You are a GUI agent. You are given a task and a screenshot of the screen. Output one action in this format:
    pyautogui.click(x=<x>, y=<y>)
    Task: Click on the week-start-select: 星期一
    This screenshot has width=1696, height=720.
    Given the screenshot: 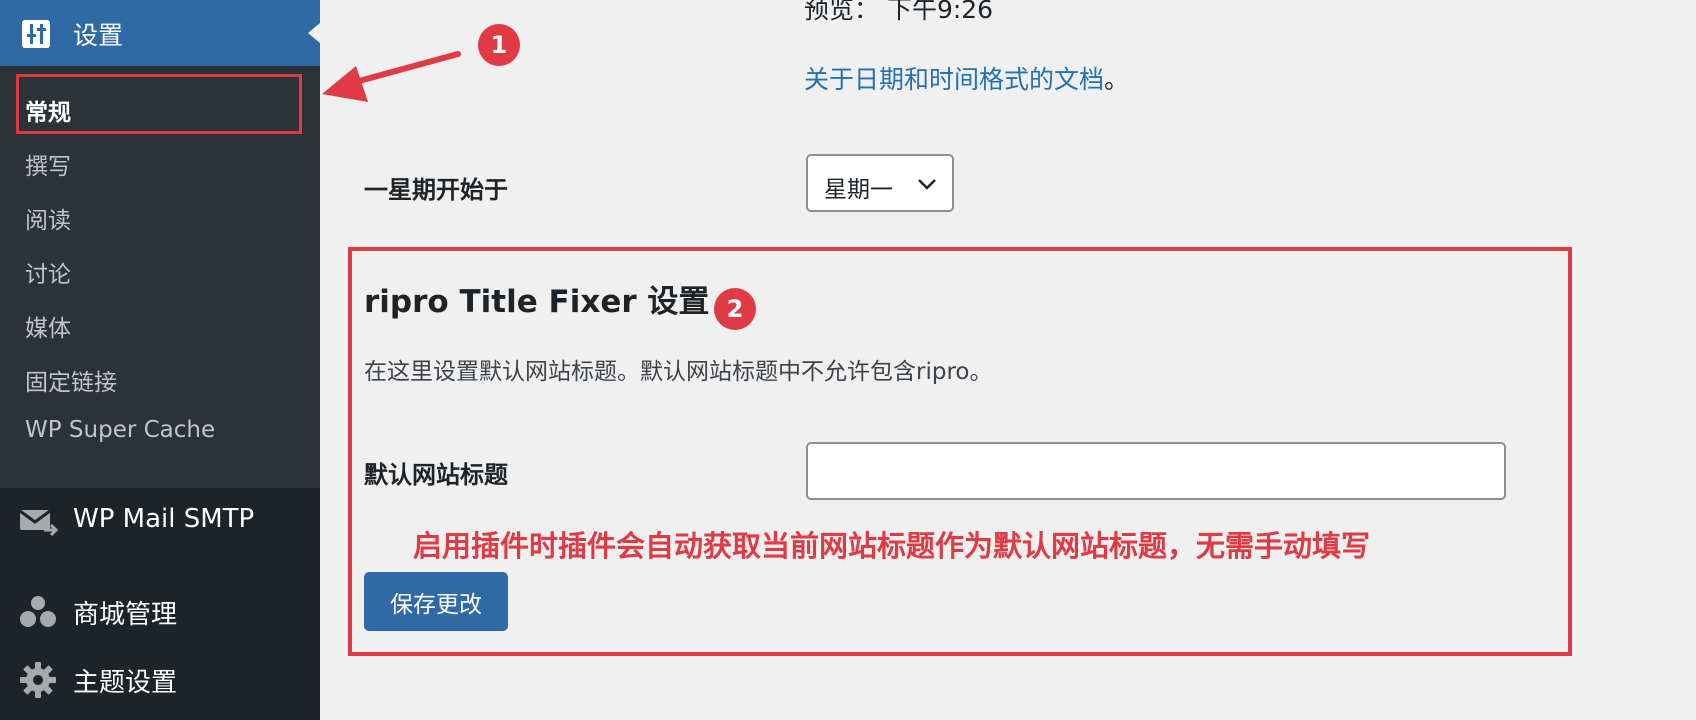 What is the action you would take?
    pyautogui.click(x=880, y=183)
    